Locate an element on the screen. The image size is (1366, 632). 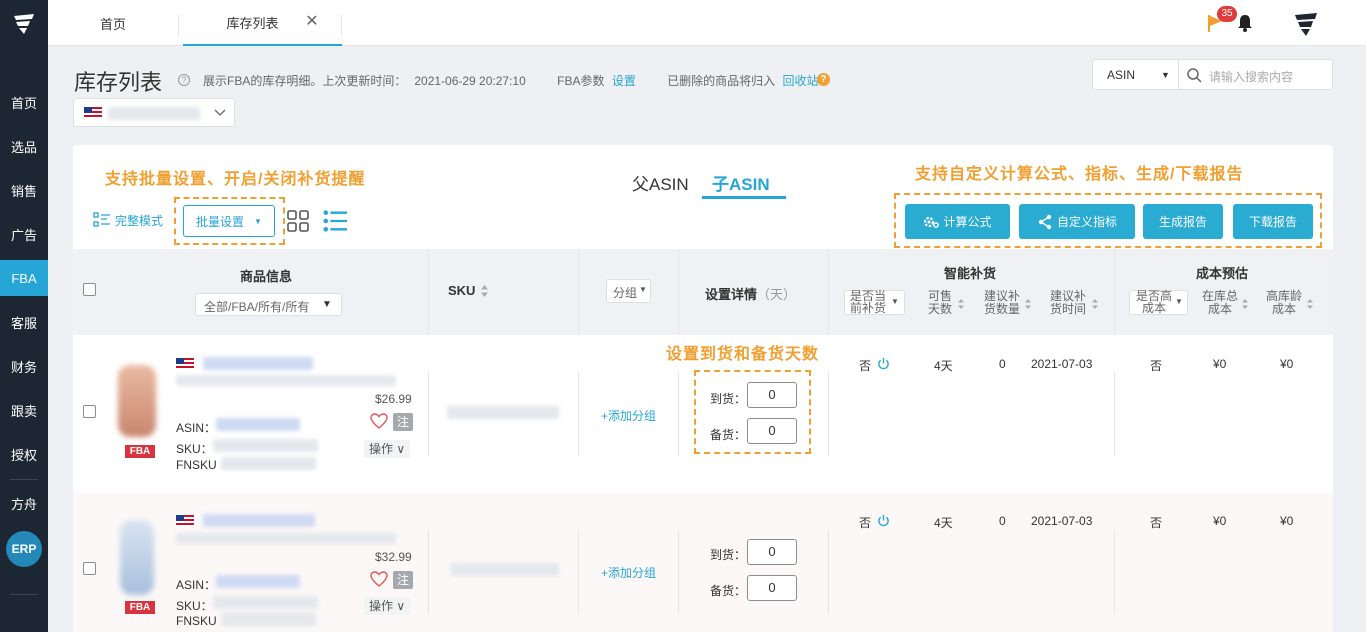
gear-icon is located at coordinates (932, 222).